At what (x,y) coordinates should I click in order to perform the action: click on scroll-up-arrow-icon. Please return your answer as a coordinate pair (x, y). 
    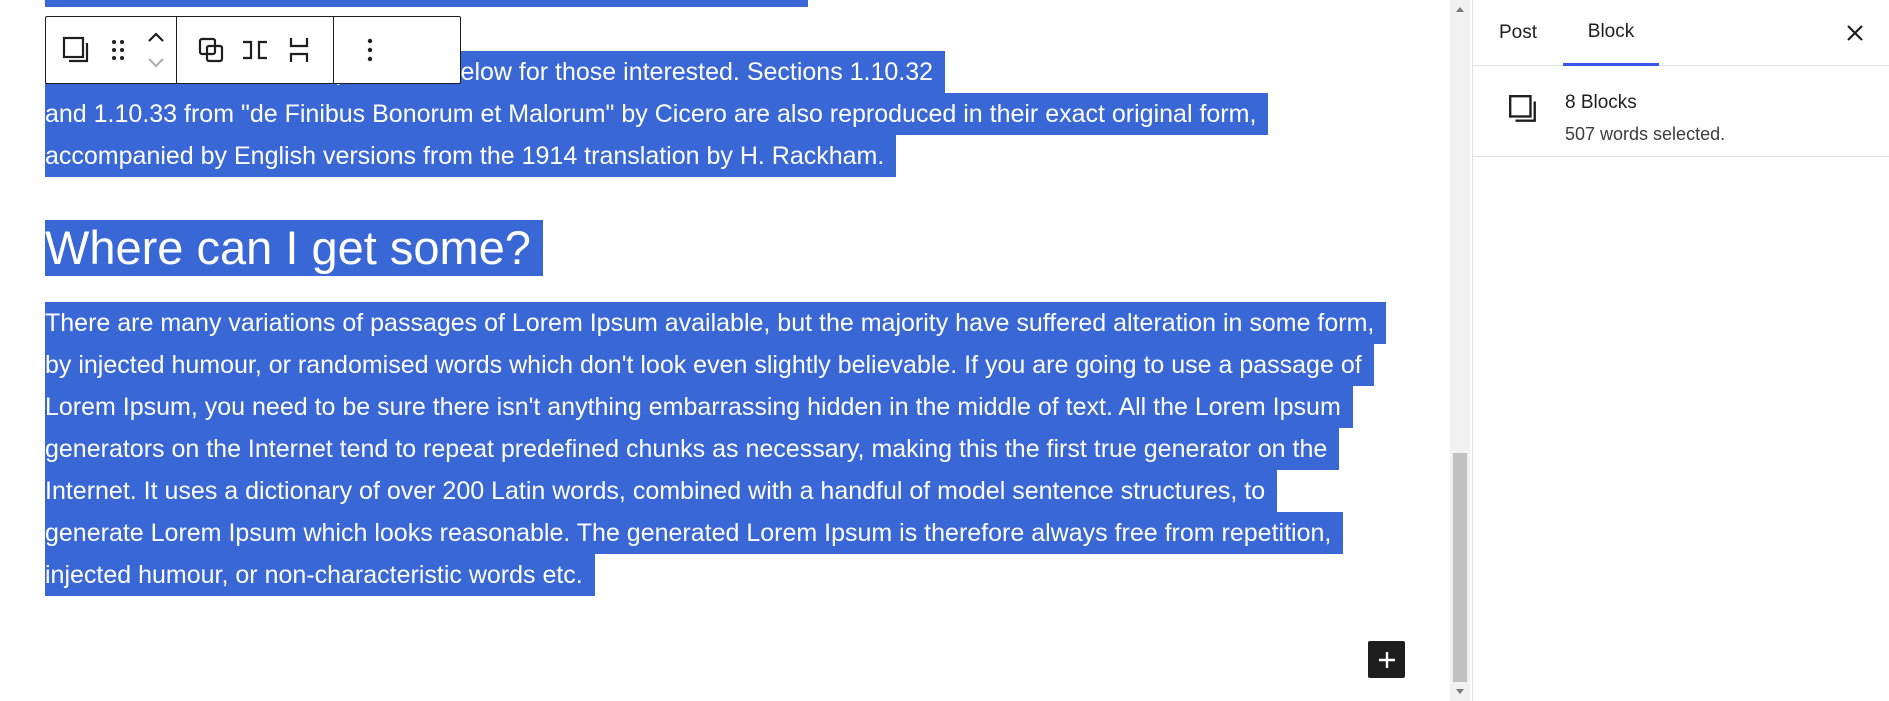
    Looking at the image, I should click on (1460, 9).